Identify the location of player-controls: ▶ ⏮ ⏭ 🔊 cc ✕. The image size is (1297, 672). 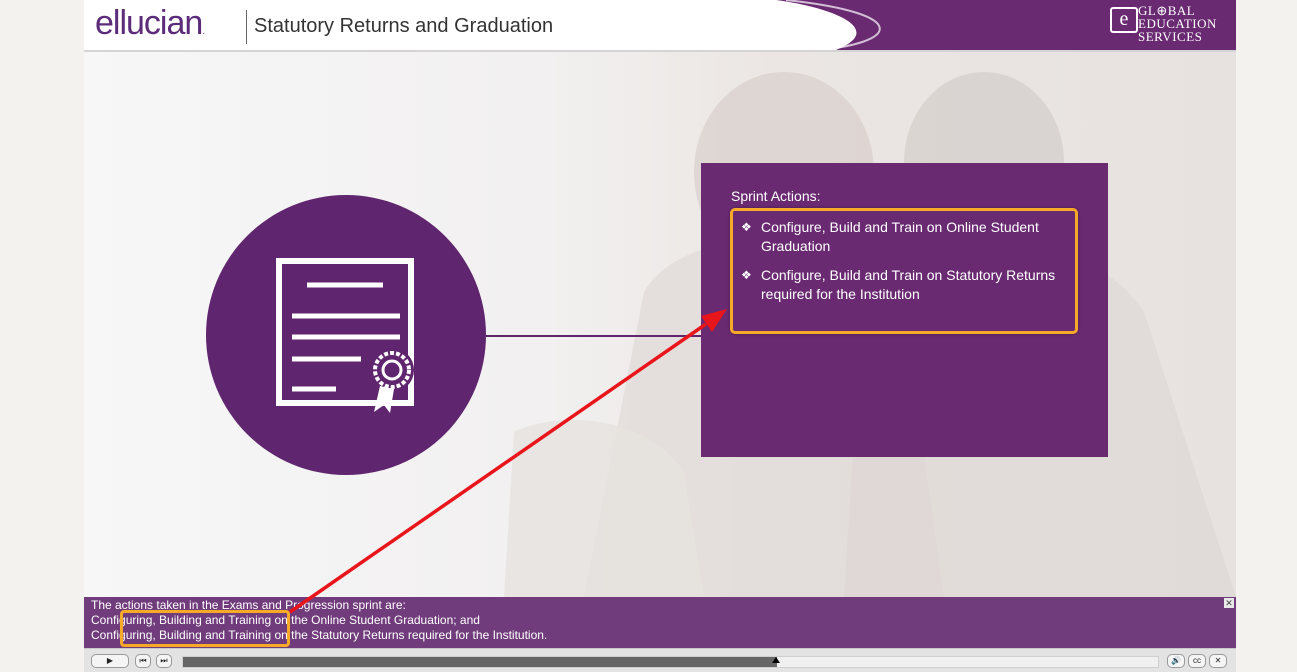
(660, 660).